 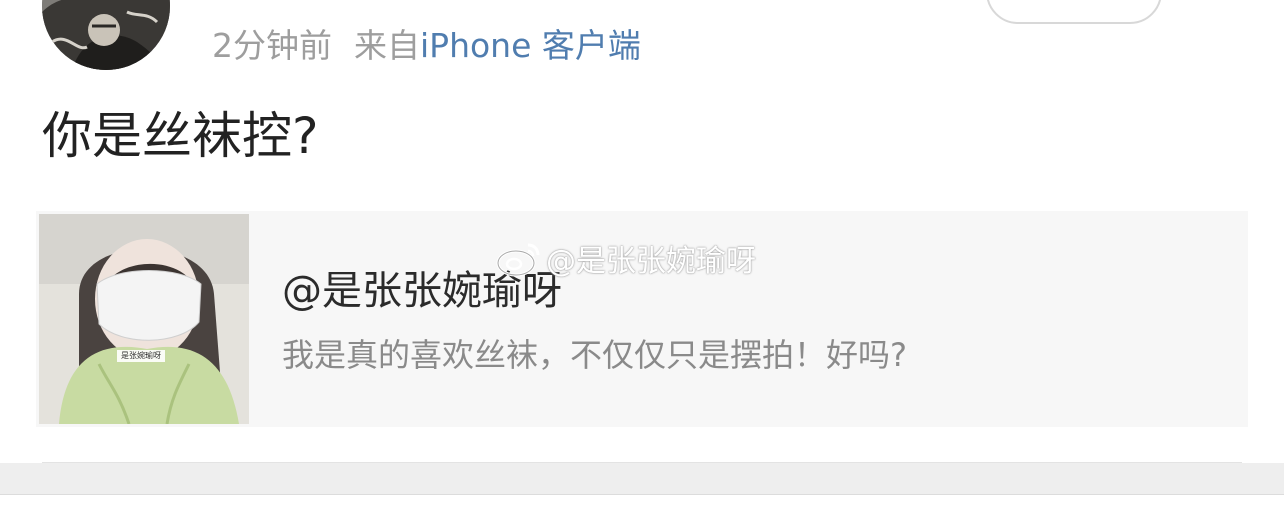 I want to click on username-clipped, so click(x=442, y=7).